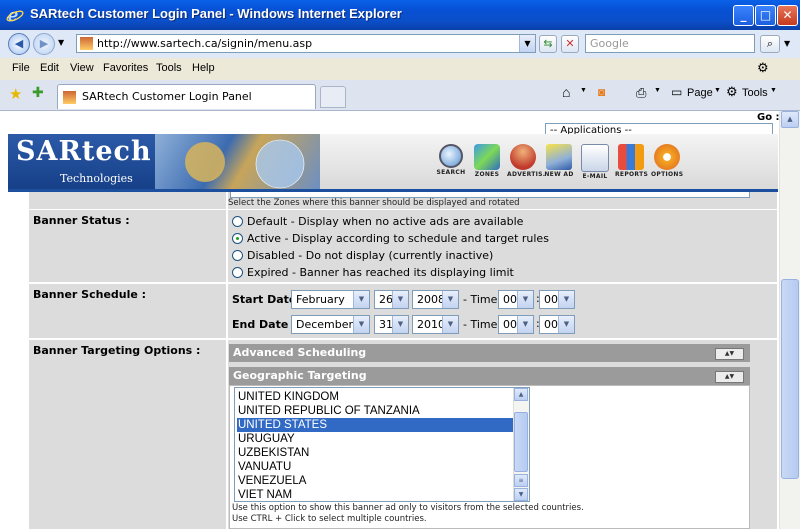  What do you see at coordinates (657, 90) in the screenshot?
I see `print-dropdown-icon: ▼` at bounding box center [657, 90].